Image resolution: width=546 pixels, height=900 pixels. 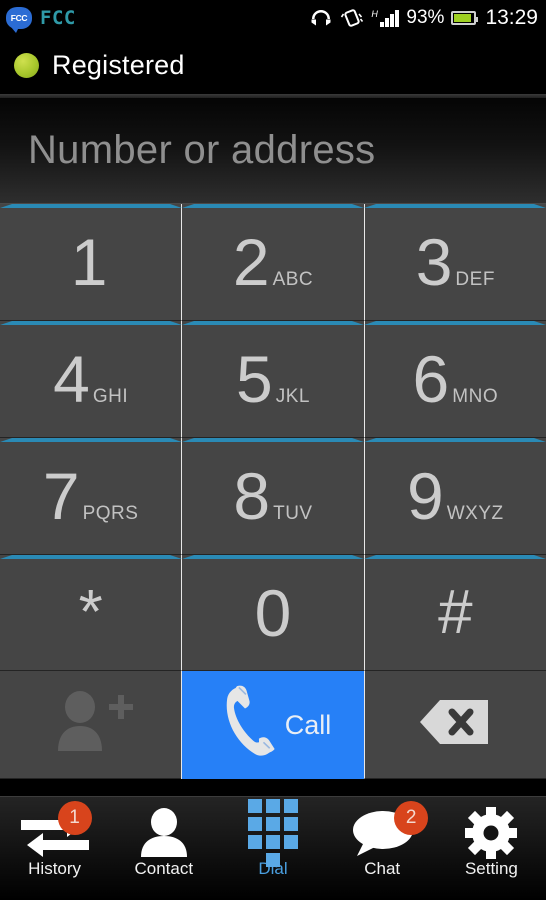 I want to click on dialpad-key-star: *, so click(x=91, y=613).